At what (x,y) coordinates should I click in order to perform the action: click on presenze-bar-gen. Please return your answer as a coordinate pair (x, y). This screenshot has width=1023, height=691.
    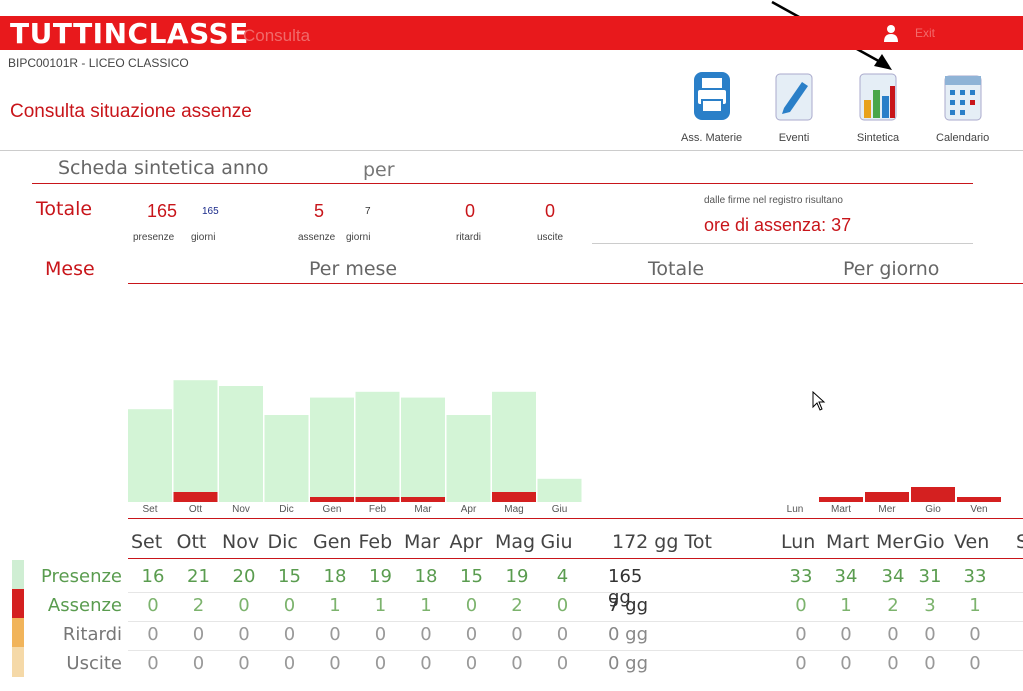
    Looking at the image, I should click on (332, 449).